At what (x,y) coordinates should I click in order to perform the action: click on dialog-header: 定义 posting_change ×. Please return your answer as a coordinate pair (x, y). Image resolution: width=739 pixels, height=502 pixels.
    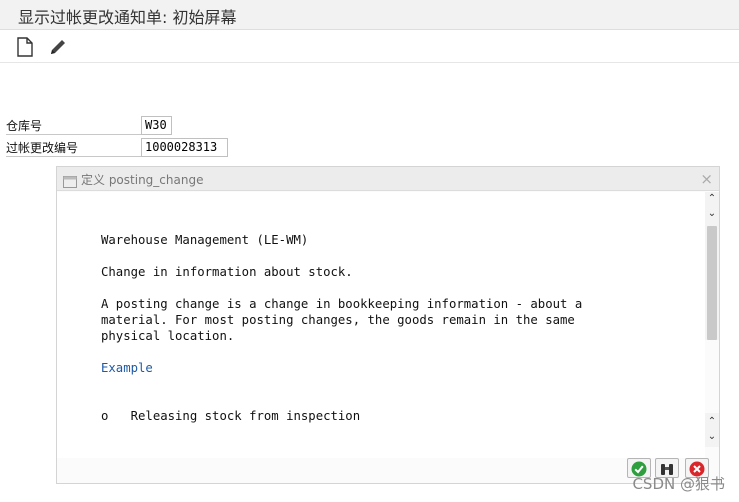
    Looking at the image, I should click on (388, 179).